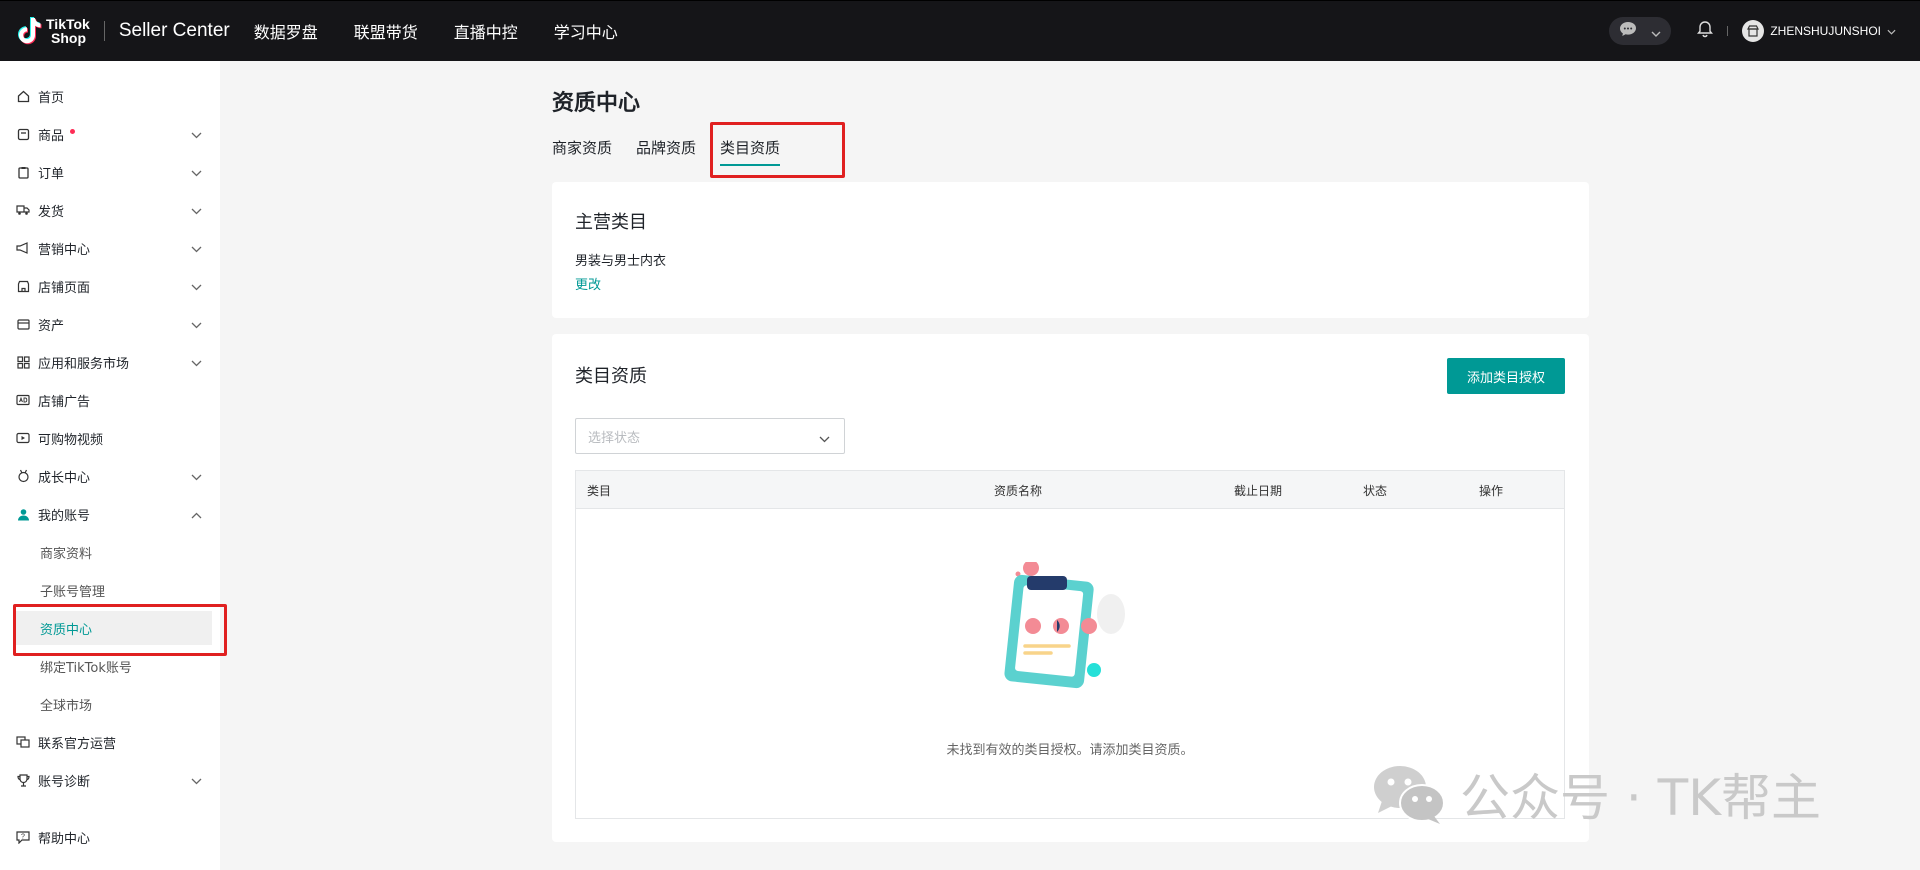 The height and width of the screenshot is (870, 1920). Describe the element at coordinates (110, 780) in the screenshot. I see `sidebar-item-account-diagnosis: 账号诊断` at that location.